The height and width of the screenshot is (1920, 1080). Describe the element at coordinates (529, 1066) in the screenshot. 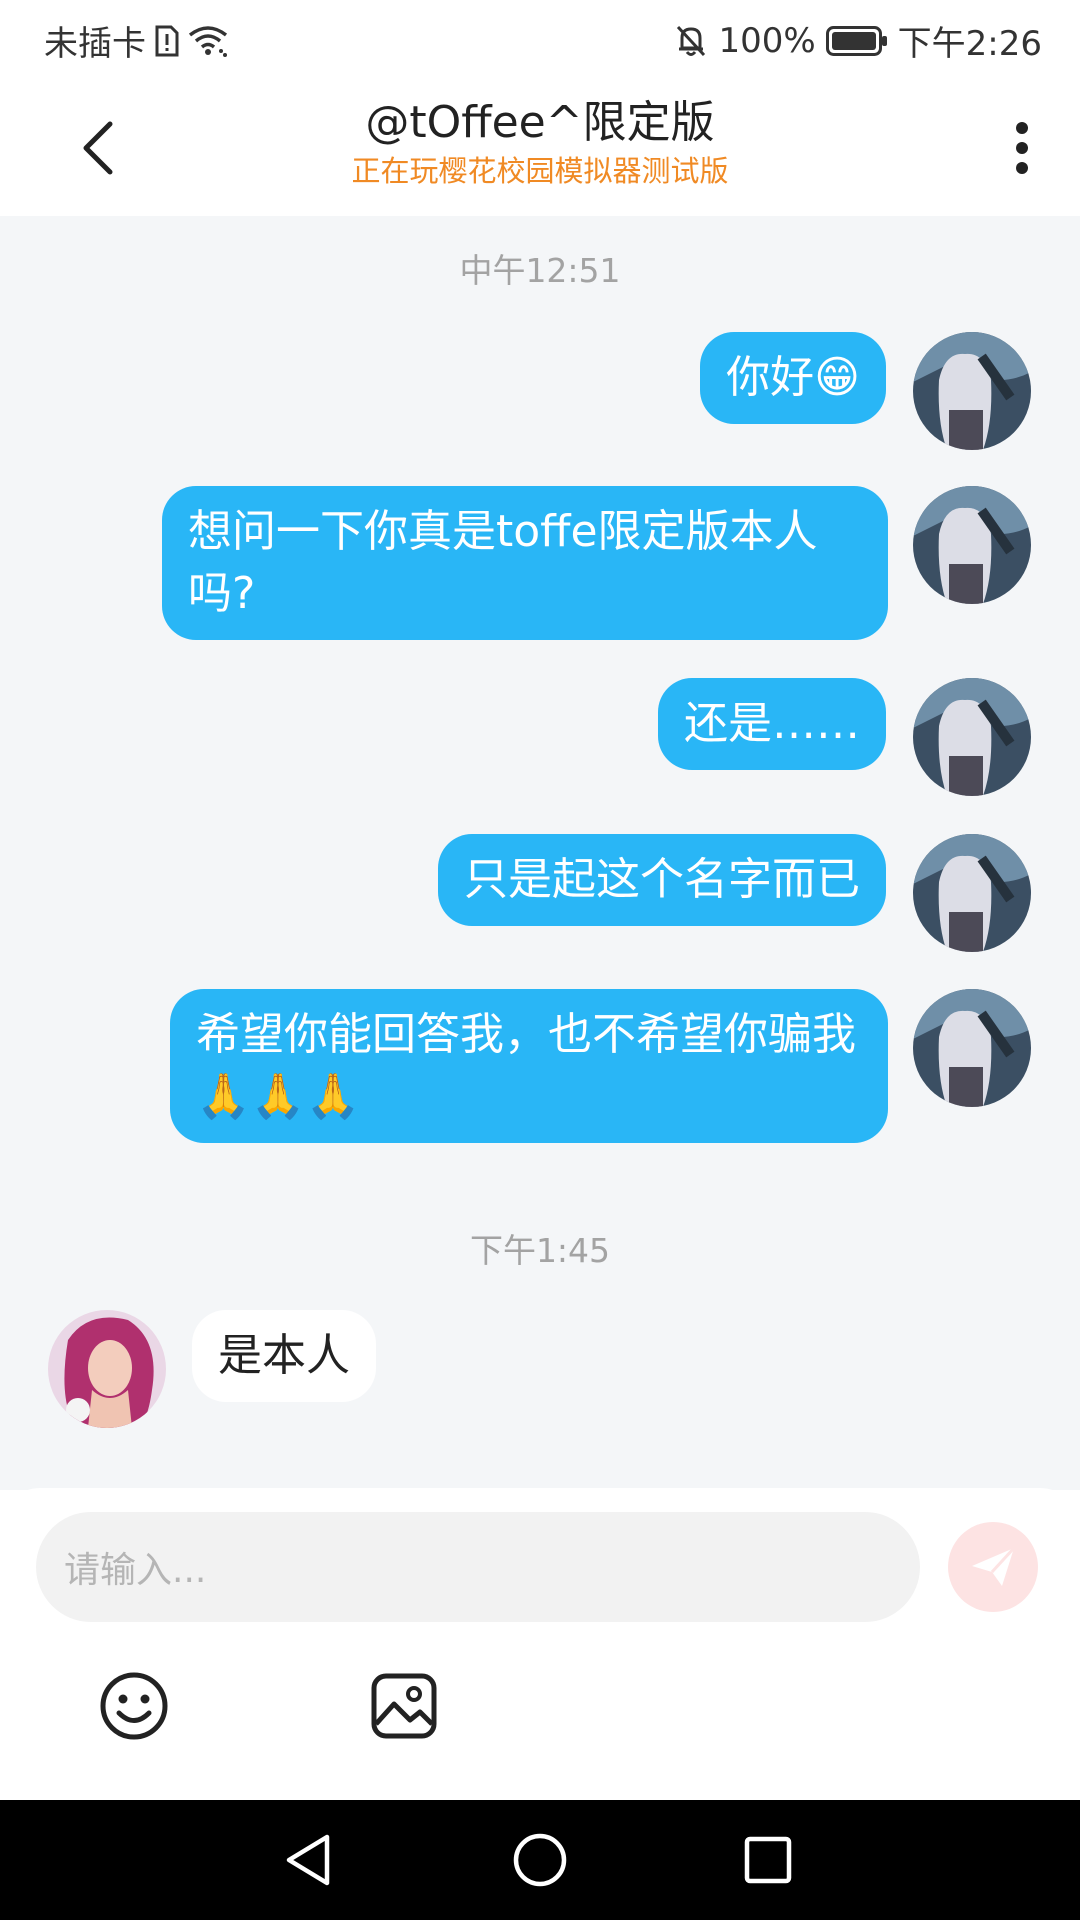

I see `message-bubble-outgoing: 希望你能回答我，也不希望你骗我🙏🙏🙏` at that location.